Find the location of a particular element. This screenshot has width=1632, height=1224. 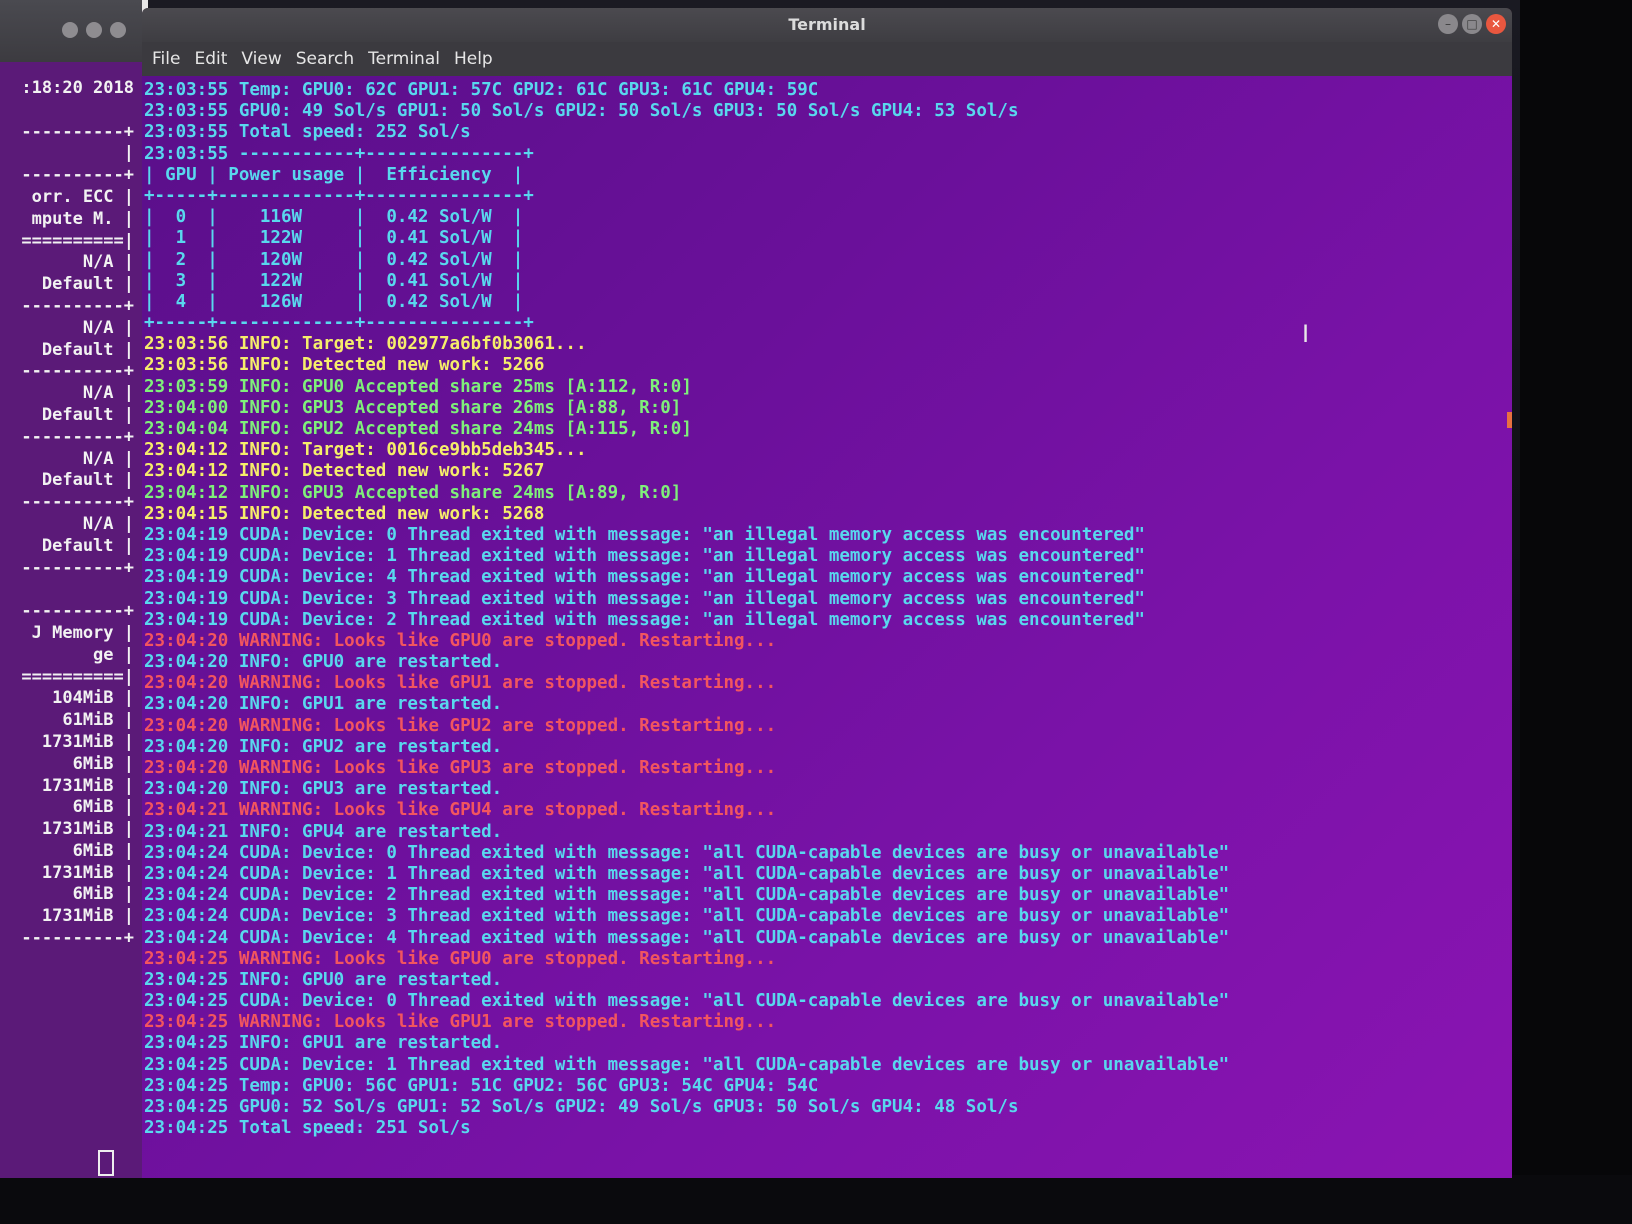

terminal-line: 23:04:25 INFO: GPU1 are restarted. is located at coordinates (323, 1043).